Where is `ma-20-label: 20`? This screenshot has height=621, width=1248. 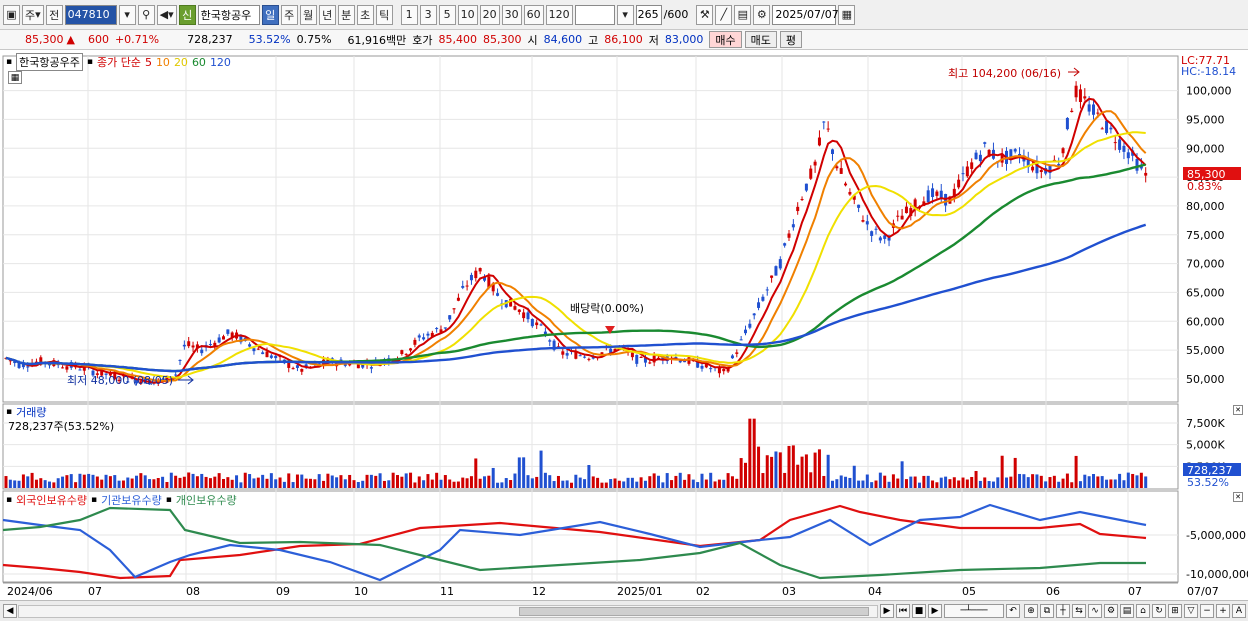
ma-20-label: 20 is located at coordinates (181, 62).